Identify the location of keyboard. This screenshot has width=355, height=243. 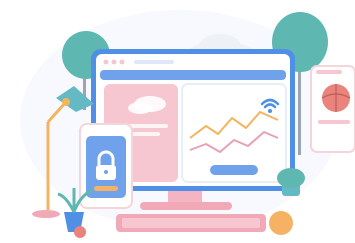
(191, 223).